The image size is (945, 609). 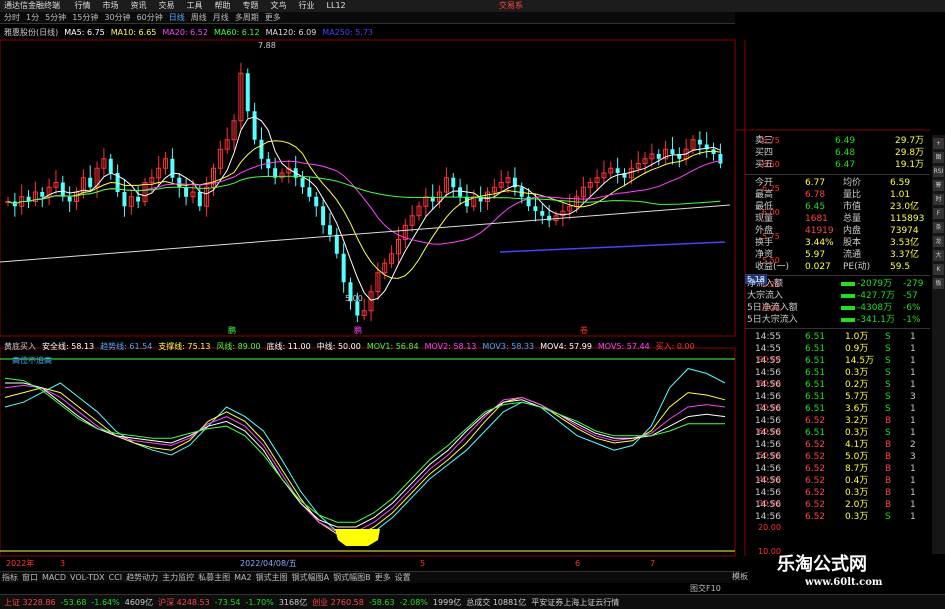 What do you see at coordinates (837, 457) in the screenshot?
I see `quote-row: 14:56 6.52 5.0万 B 3` at bounding box center [837, 457].